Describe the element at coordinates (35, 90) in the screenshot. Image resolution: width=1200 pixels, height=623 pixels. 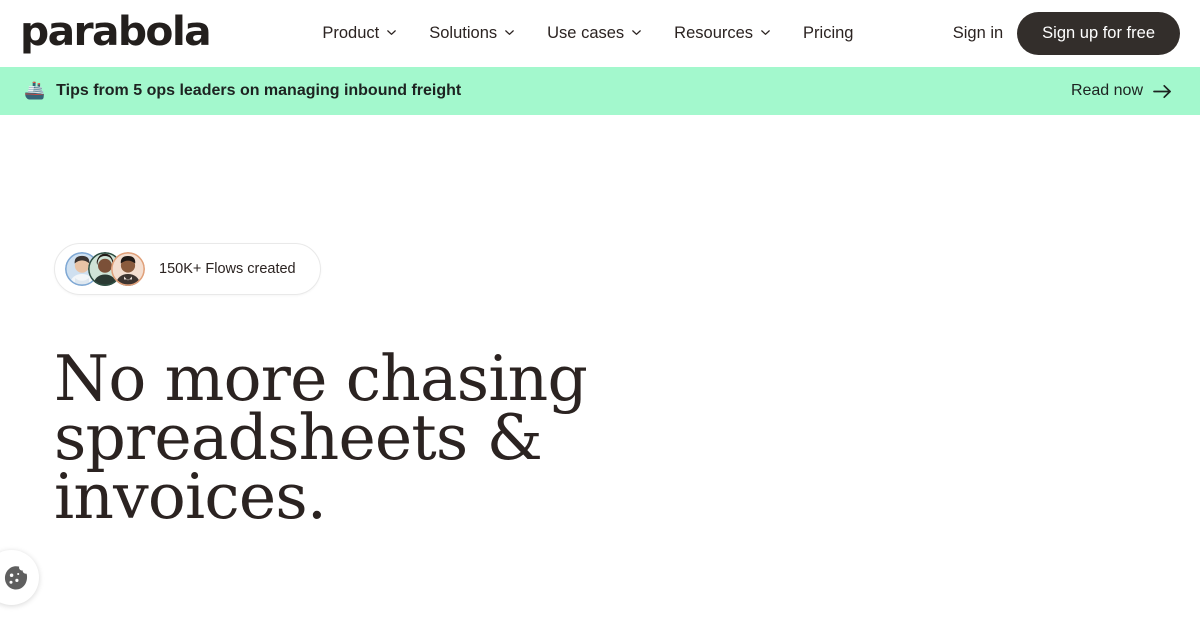
I see `ship-icon: 🚢` at that location.